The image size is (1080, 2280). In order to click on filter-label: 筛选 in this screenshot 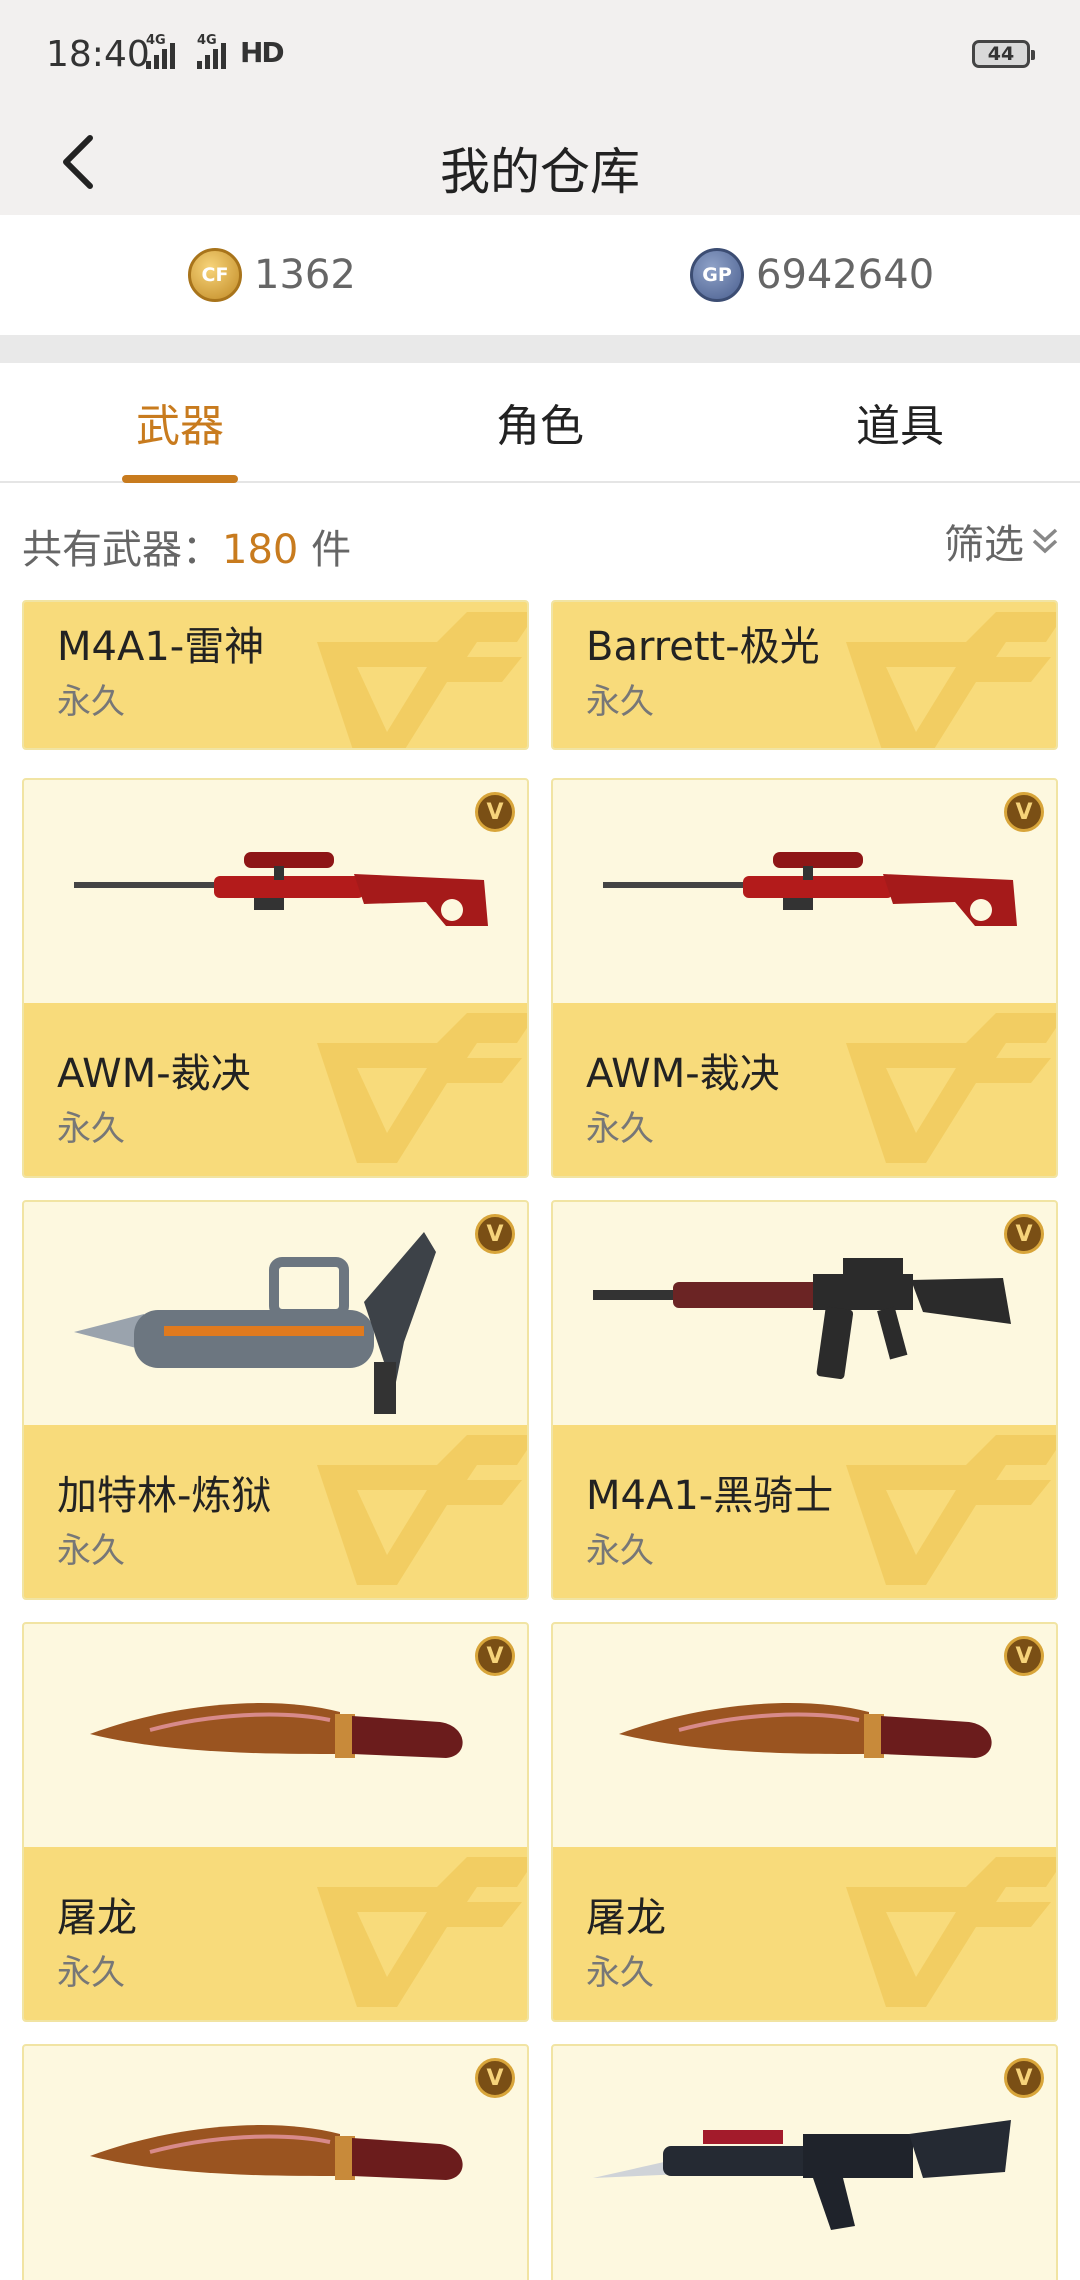, I will do `click(984, 545)`.